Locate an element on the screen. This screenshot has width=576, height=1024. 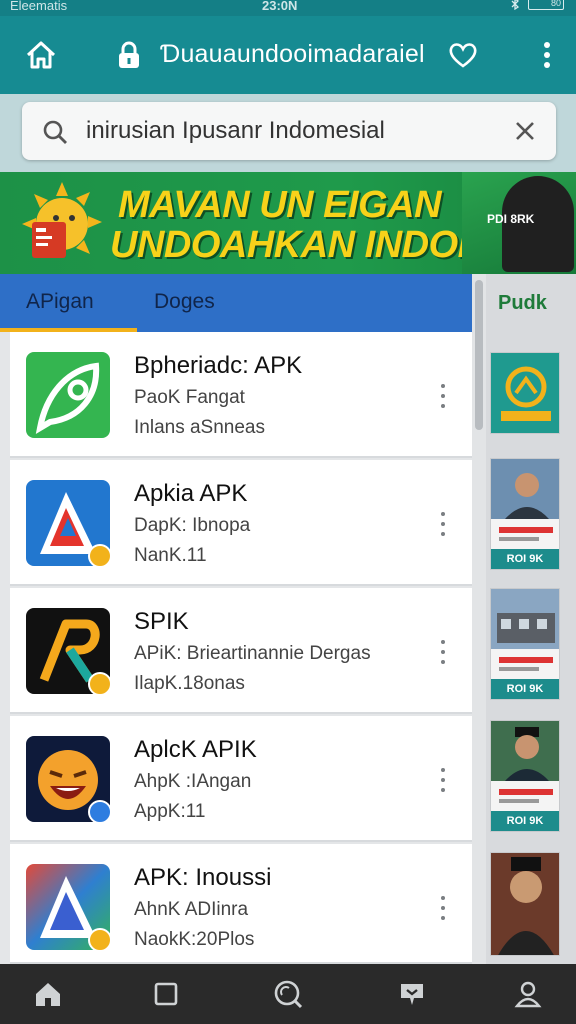
lock-icon is located at coordinates (129, 55).